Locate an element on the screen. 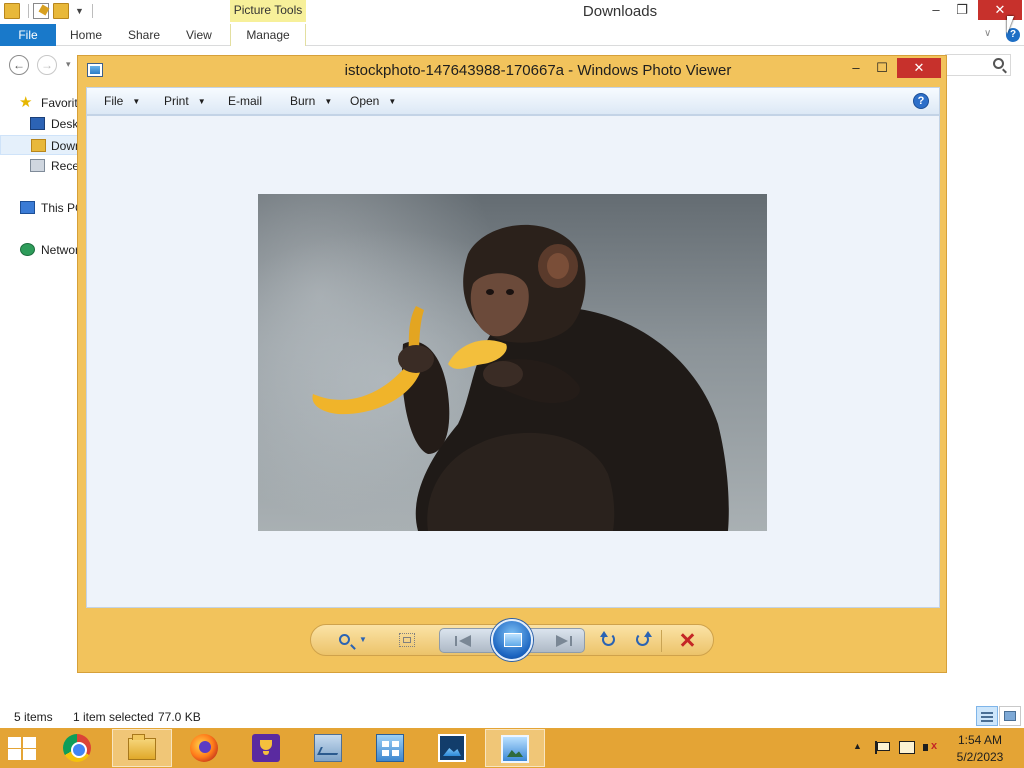 This screenshot has width=1024, height=768. selection-size: 77.0 KB is located at coordinates (179, 717).